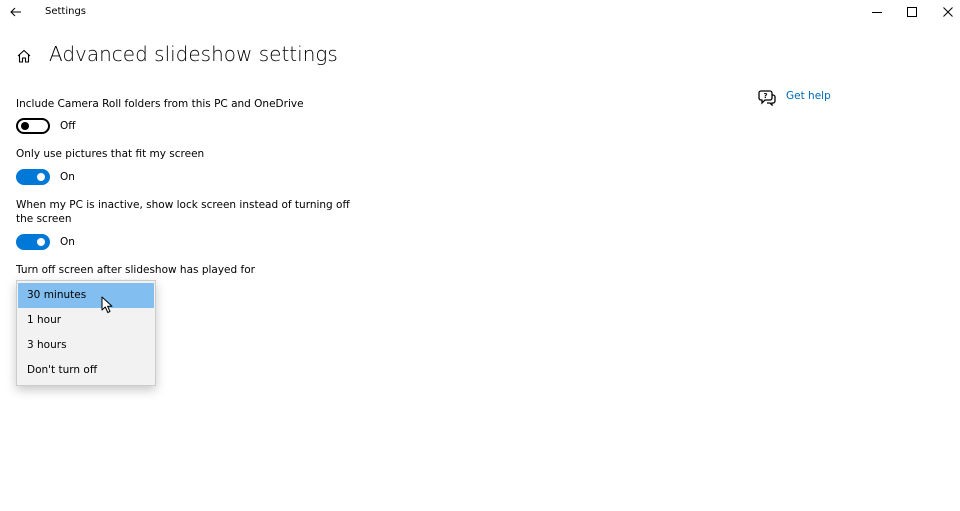 The height and width of the screenshot is (511, 960). I want to click on minimize-icon, so click(877, 12).